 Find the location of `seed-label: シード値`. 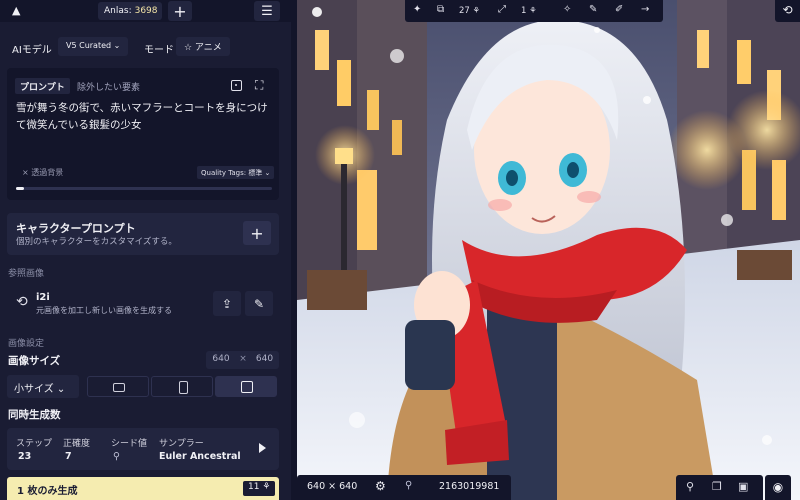

seed-label: シード値 is located at coordinates (129, 444).